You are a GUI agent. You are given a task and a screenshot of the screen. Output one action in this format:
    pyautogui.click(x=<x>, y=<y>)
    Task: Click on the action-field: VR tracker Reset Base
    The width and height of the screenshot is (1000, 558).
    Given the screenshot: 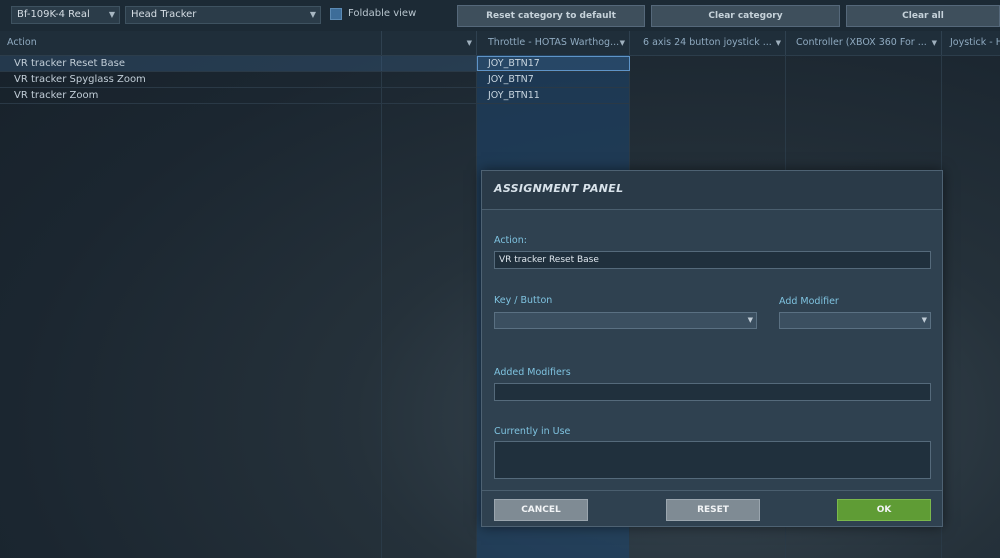 What is the action you would take?
    pyautogui.click(x=712, y=260)
    